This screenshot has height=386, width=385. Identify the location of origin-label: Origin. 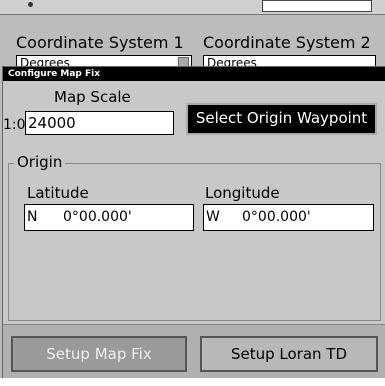
(40, 162).